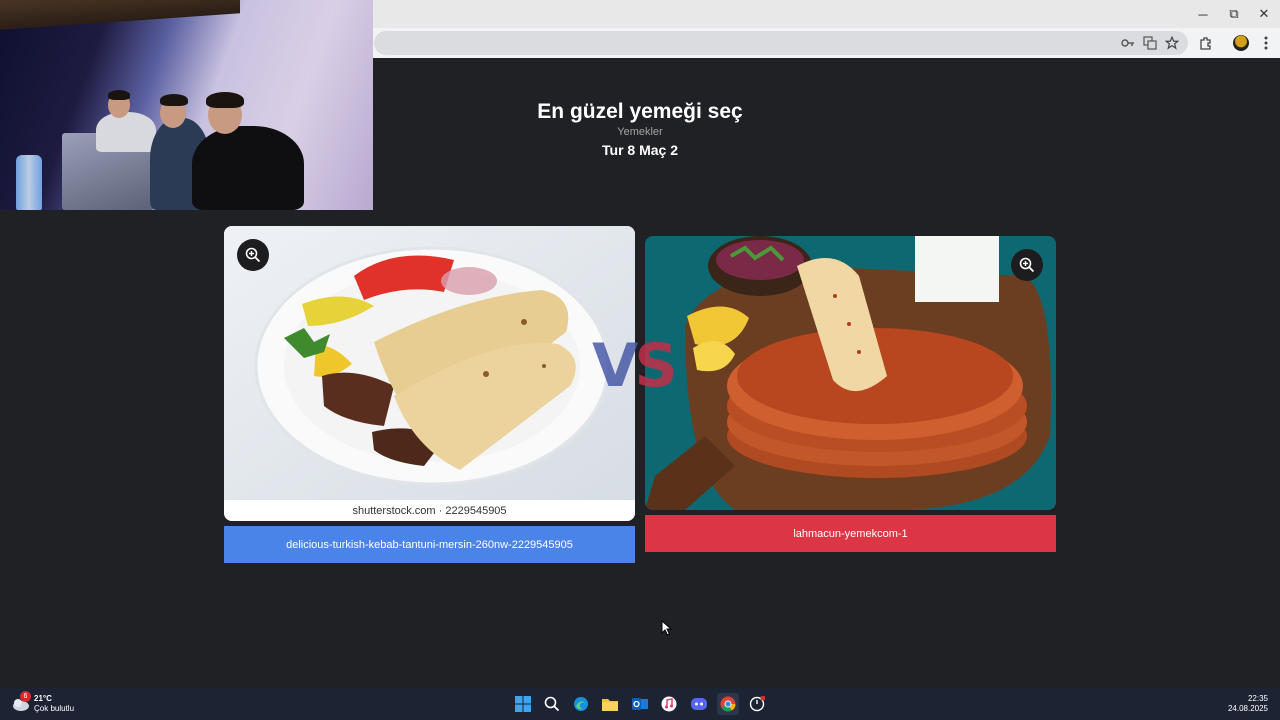 This screenshot has height=720, width=1280. What do you see at coordinates (523, 704) in the screenshot?
I see `windows-start-icon` at bounding box center [523, 704].